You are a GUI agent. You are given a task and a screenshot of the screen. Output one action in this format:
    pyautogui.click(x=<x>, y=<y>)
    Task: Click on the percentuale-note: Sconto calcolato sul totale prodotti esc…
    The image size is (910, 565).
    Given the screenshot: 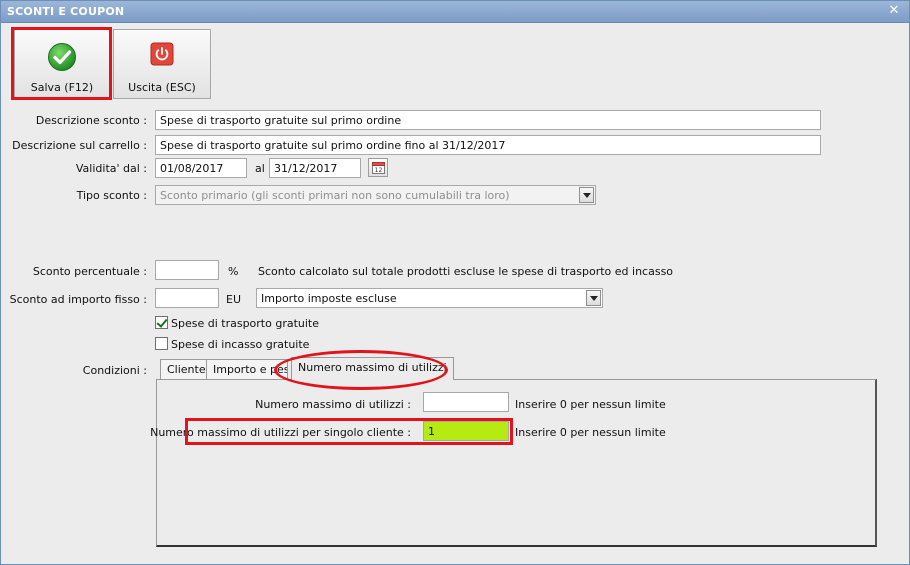 What is the action you would take?
    pyautogui.click(x=466, y=271)
    